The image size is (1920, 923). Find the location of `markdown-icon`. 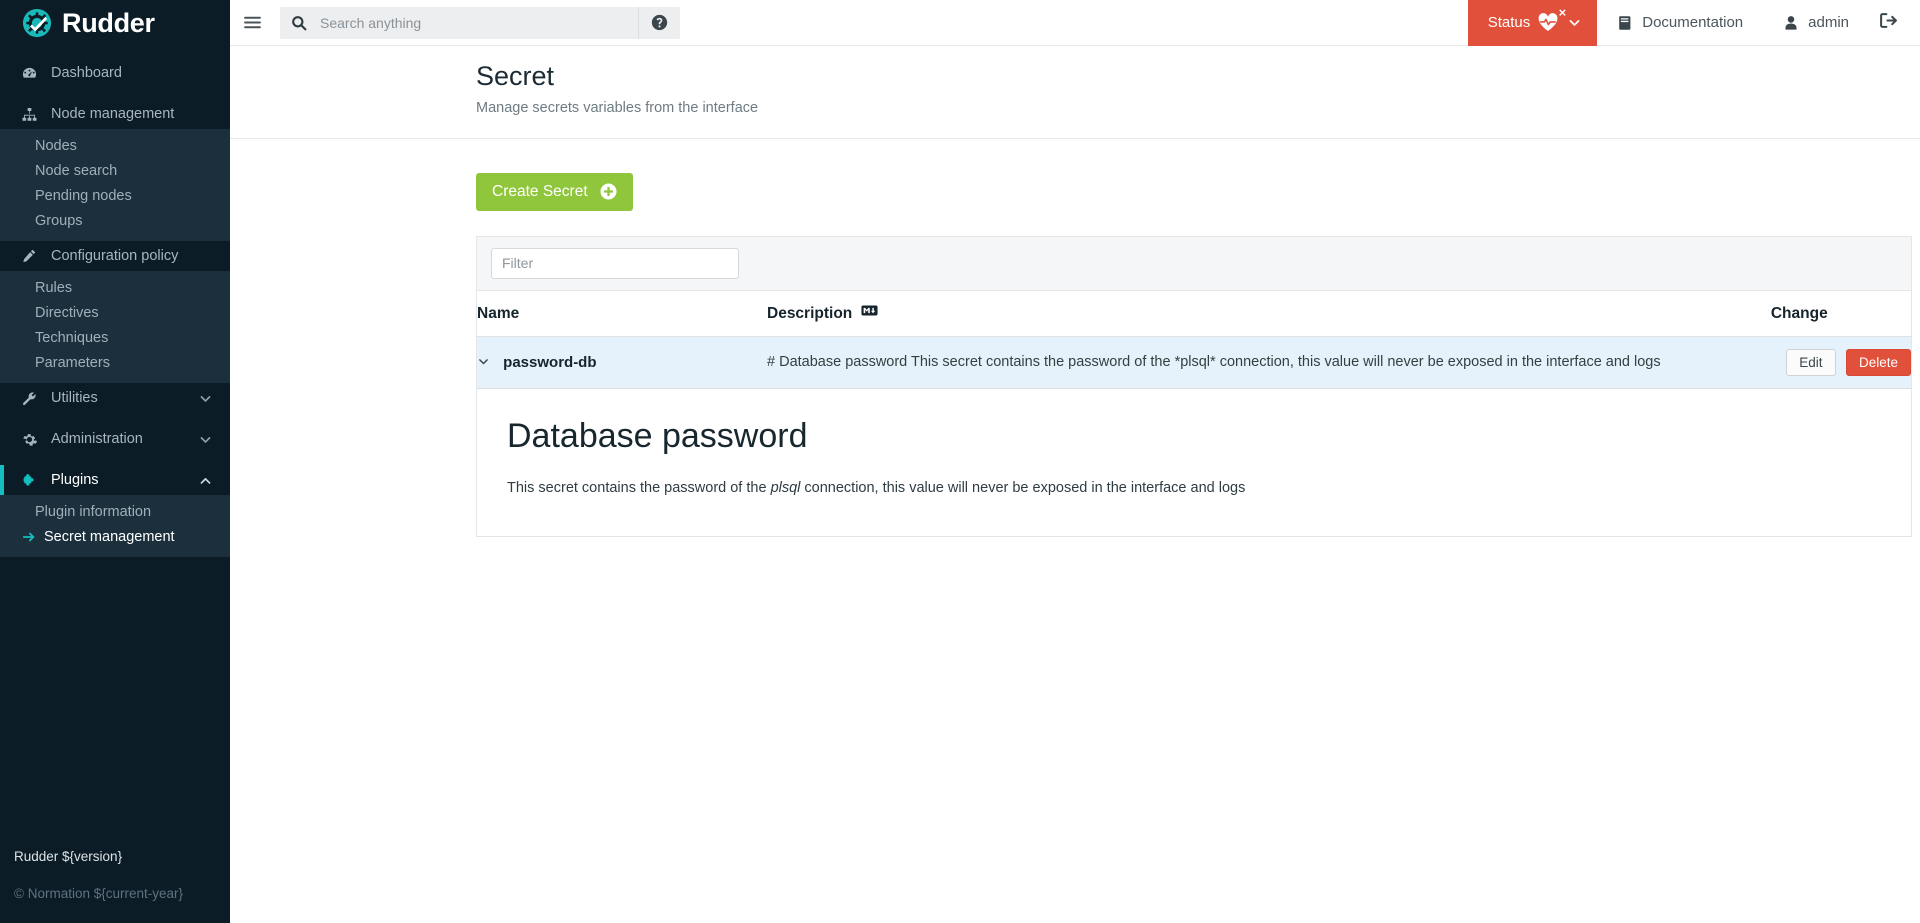

markdown-icon is located at coordinates (869, 310).